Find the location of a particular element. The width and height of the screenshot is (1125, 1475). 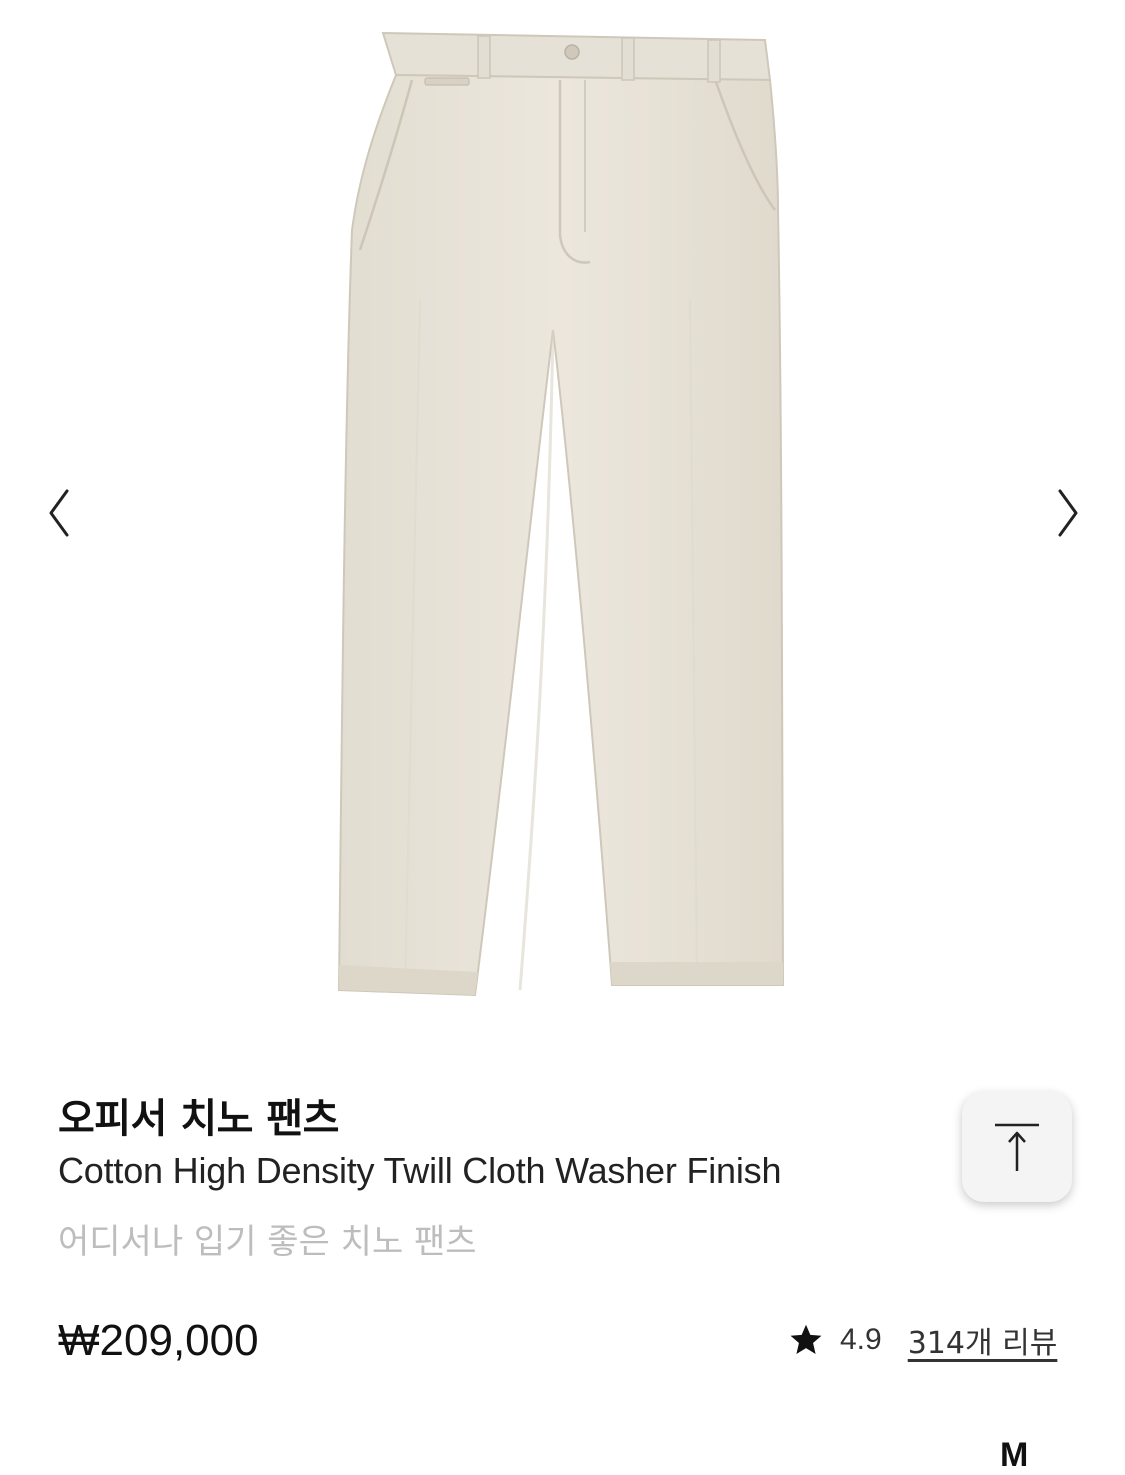

star-icon is located at coordinates (806, 1339).